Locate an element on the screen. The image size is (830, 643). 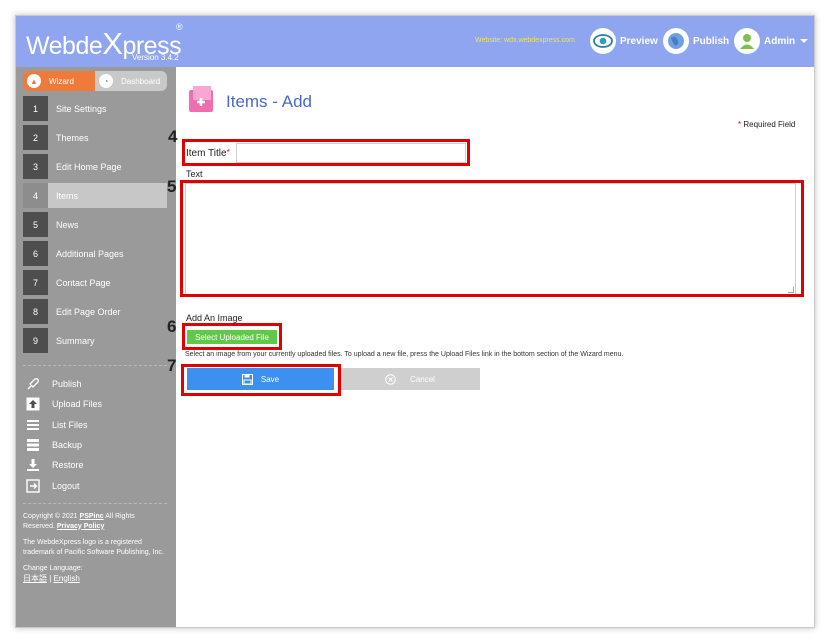
sidebar-item-summary: 9 Summary is located at coordinates (95, 340).